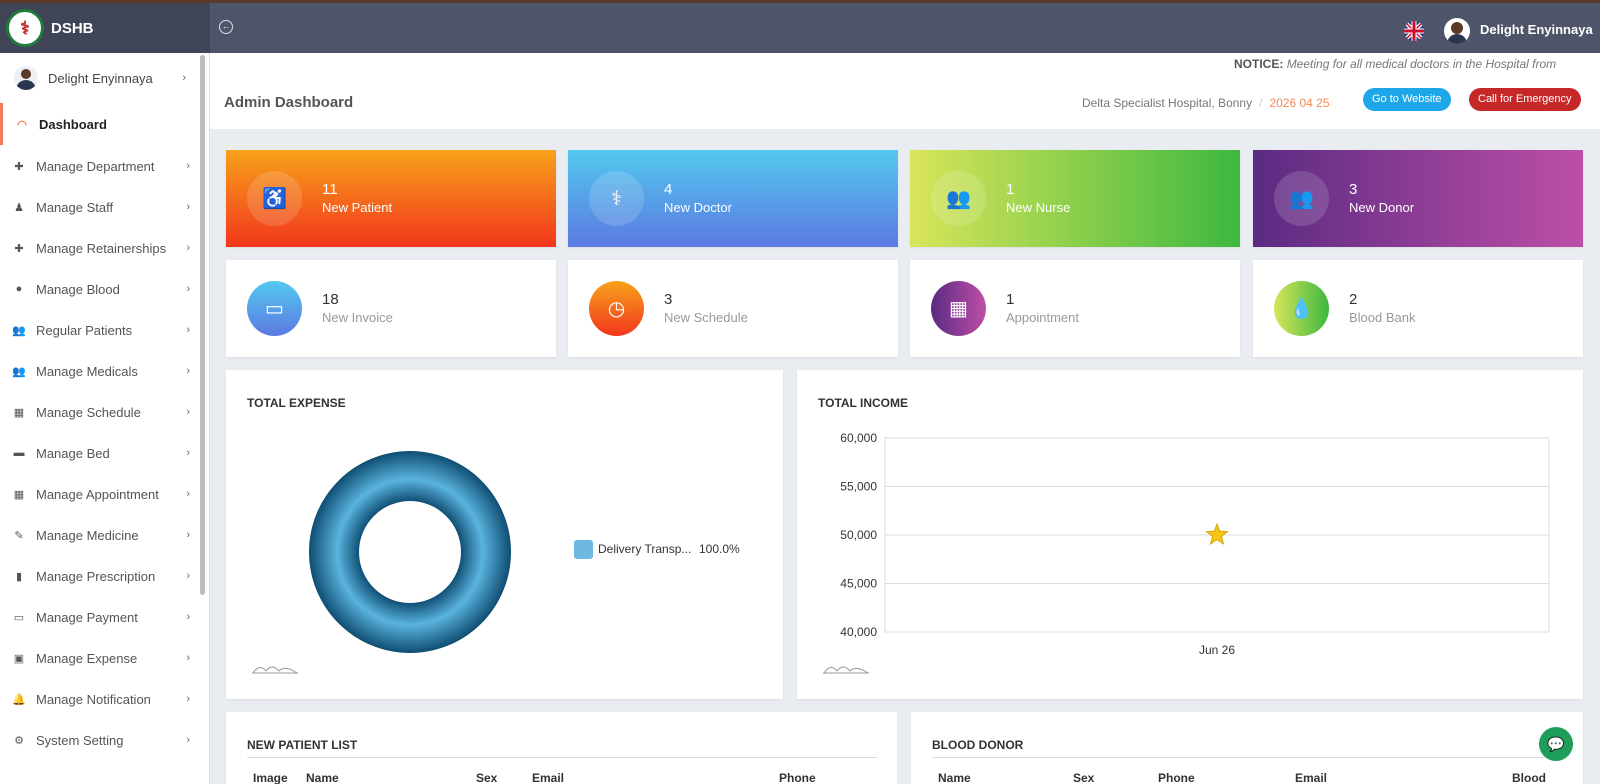 This screenshot has height=784, width=1600. Describe the element at coordinates (391, 198) in the screenshot. I see `stat-card-new-patient: ♿ 11 New Patient` at that location.